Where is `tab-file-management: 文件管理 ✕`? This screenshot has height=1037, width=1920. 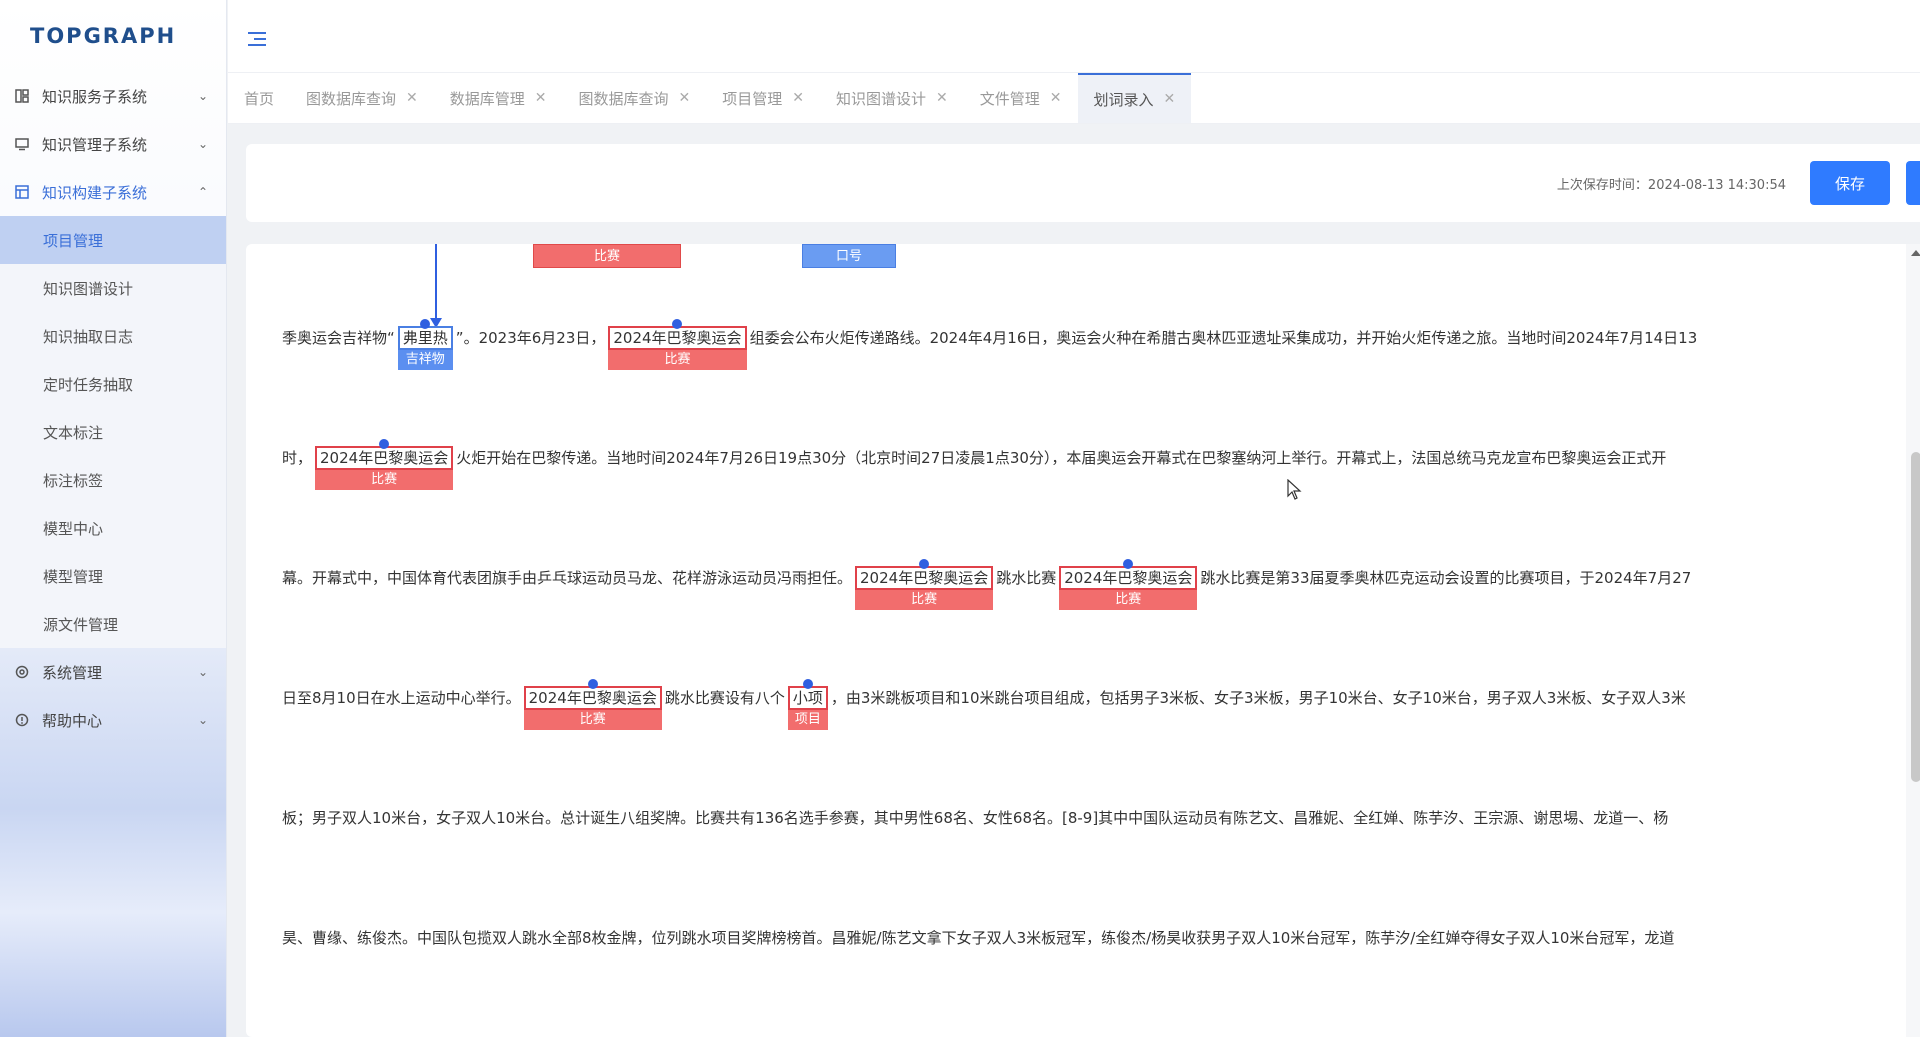
tab-file-management: 文件管理 ✕ is located at coordinates (1021, 98).